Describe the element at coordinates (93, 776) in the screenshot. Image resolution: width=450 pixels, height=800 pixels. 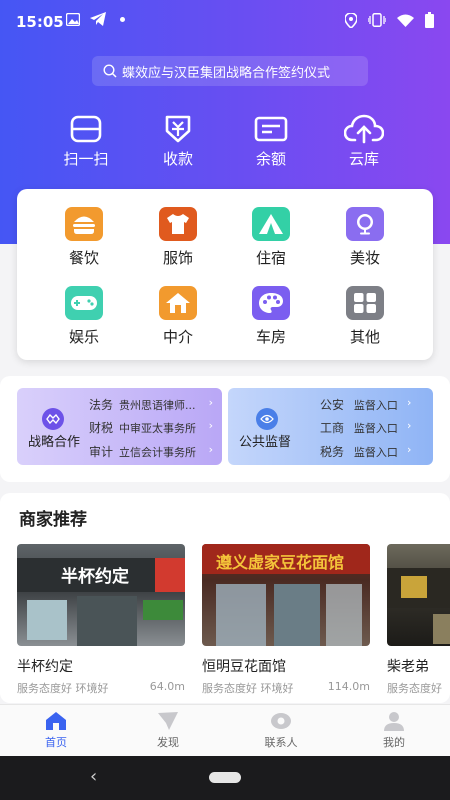
I see `back-icon: ‹` at that location.